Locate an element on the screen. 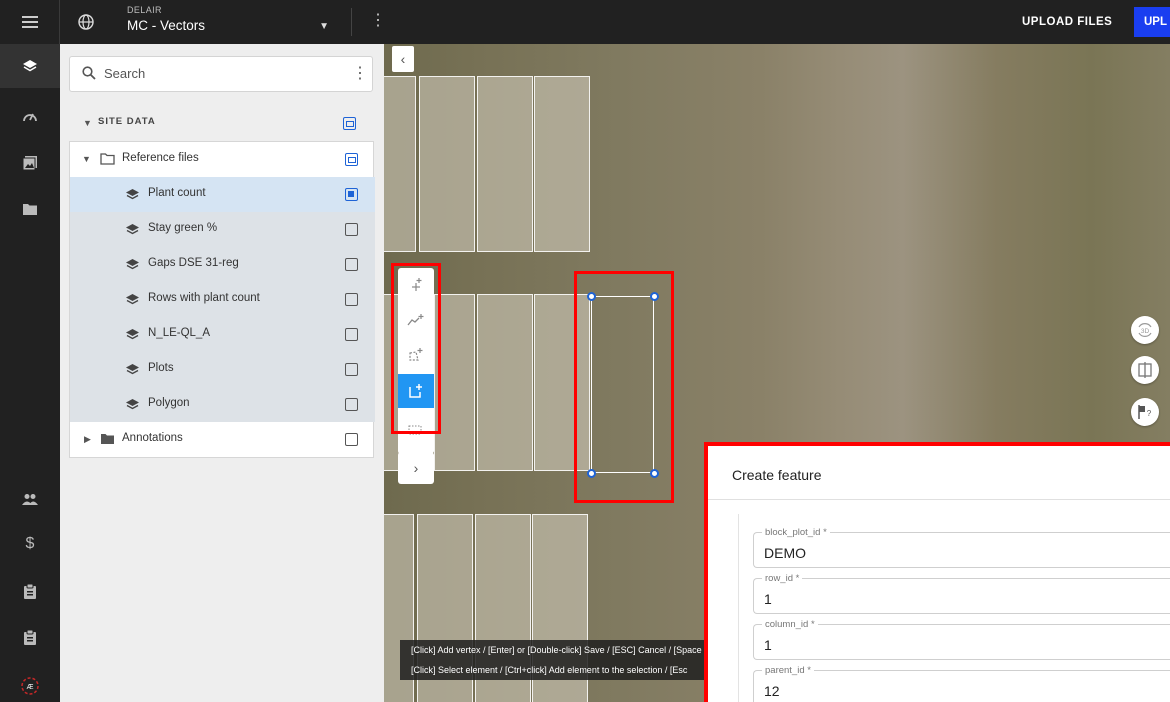  layer-label: Gaps DSE 31-reg is located at coordinates (193, 263).